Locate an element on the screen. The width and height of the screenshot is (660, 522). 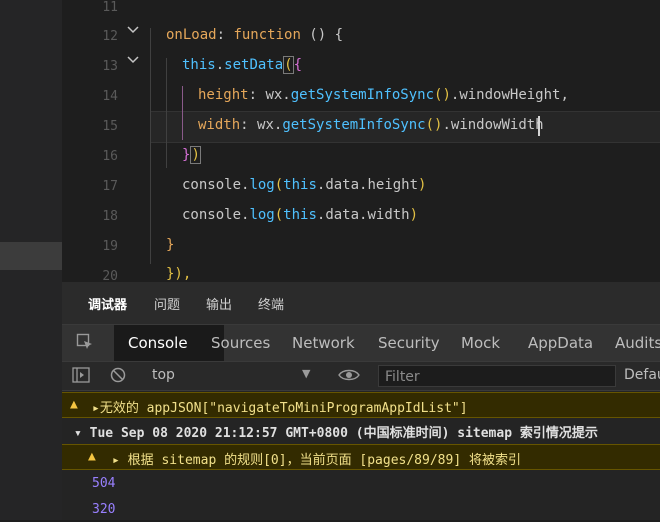
code-token: .windowWidth is located at coordinates (493, 125).